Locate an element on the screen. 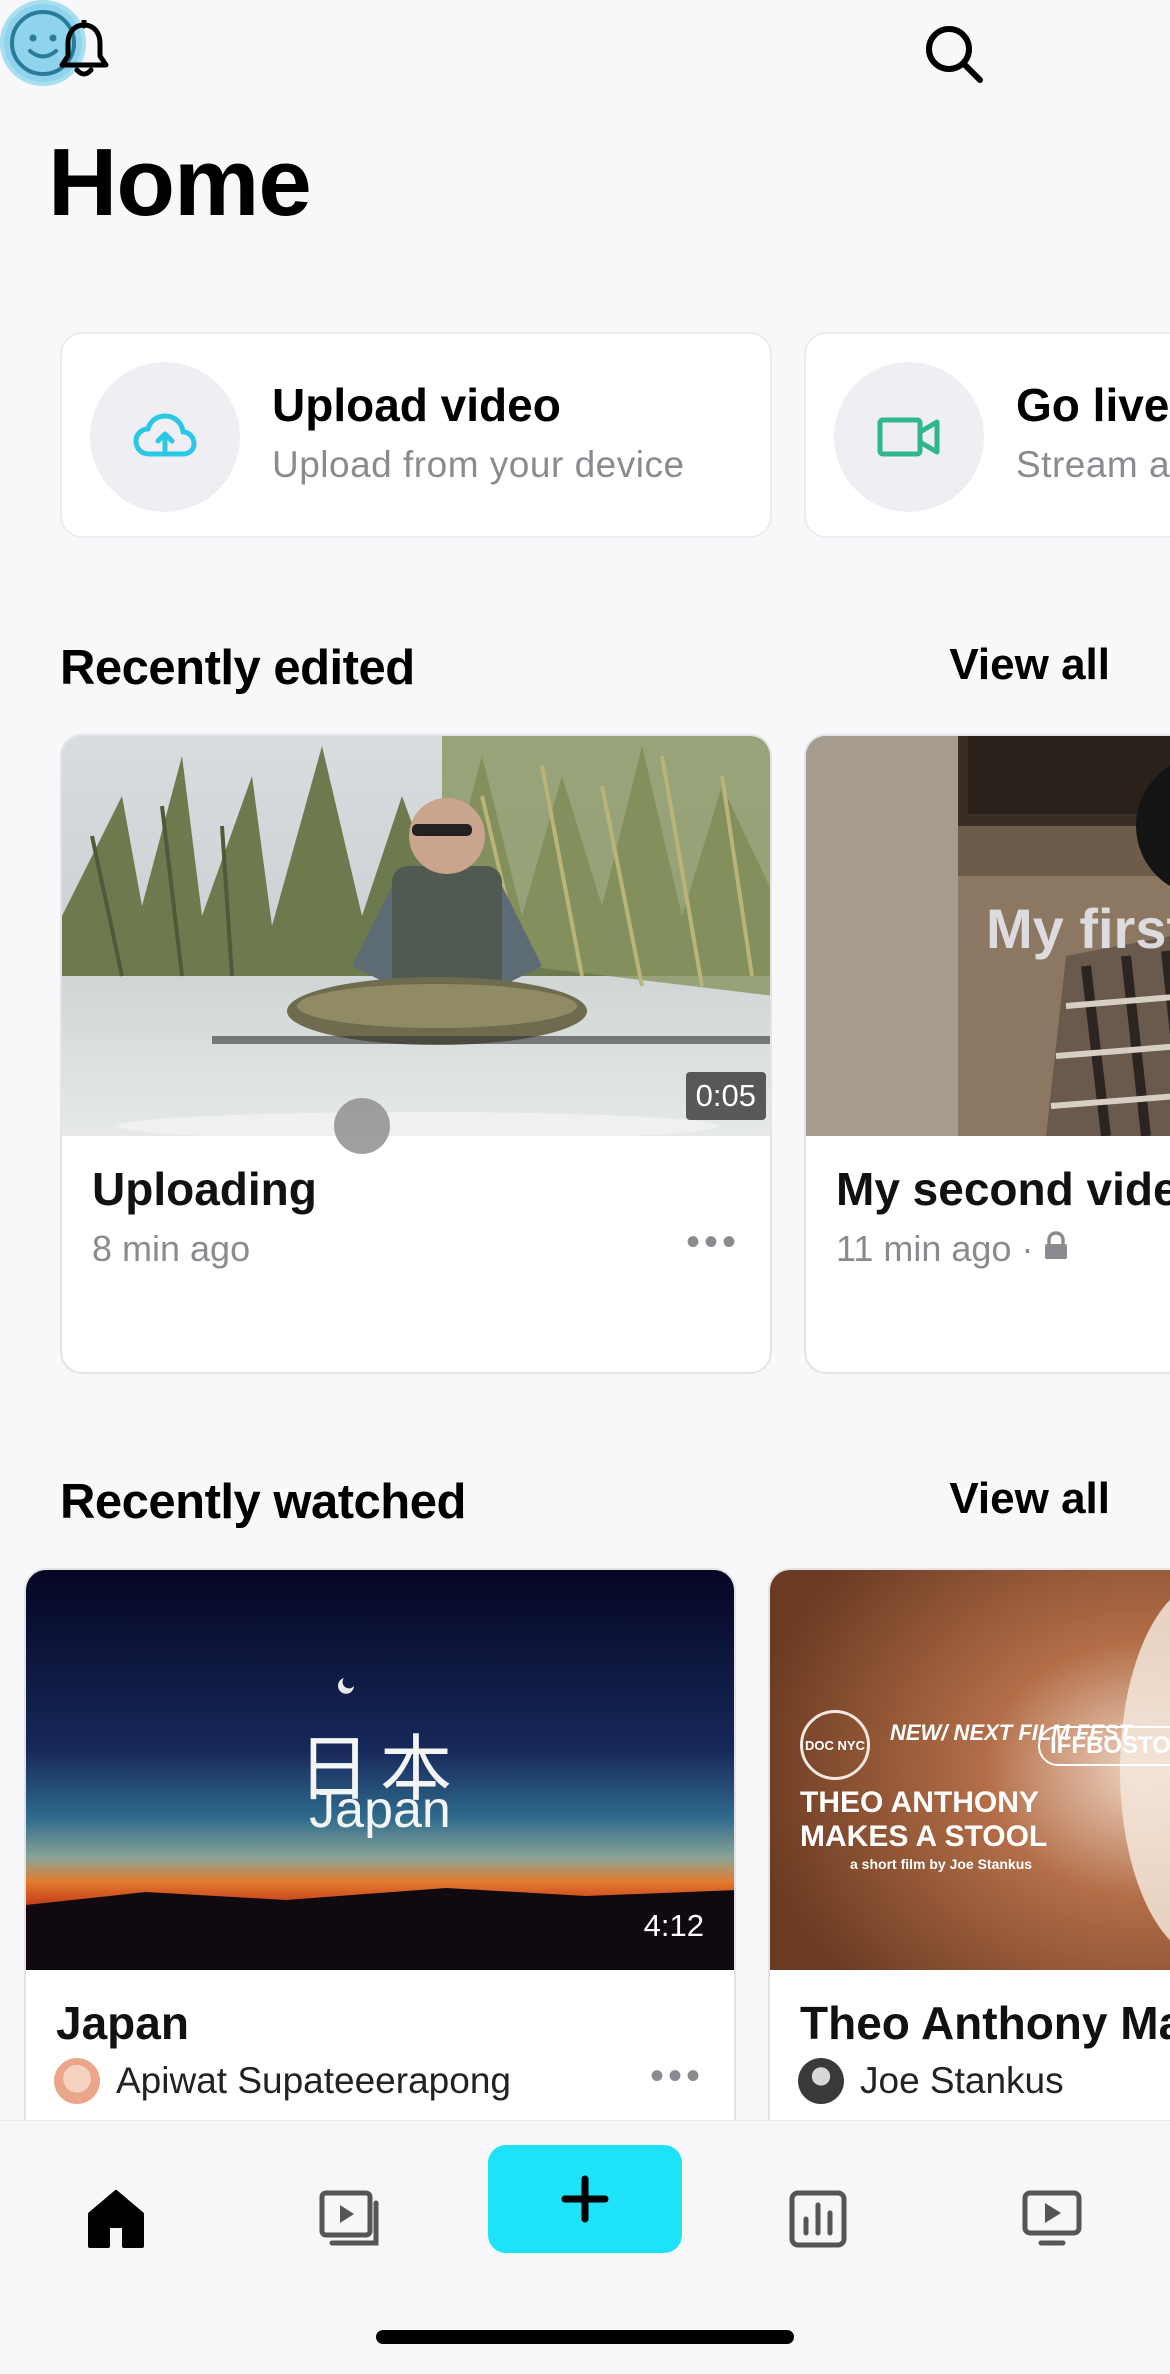  video-time: 8 min ago is located at coordinates (171, 1248).